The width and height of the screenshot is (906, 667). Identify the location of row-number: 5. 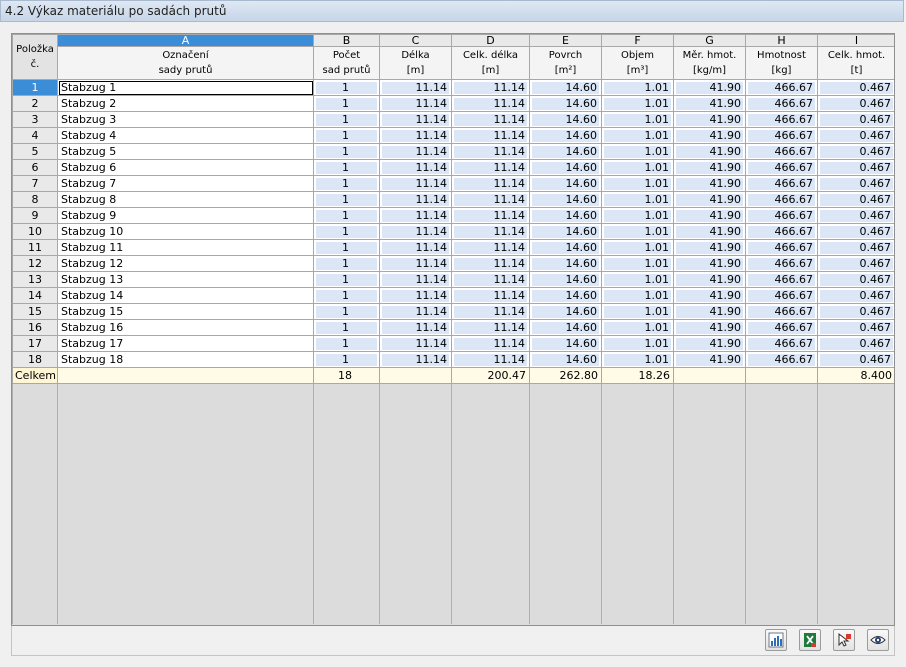
(35, 151).